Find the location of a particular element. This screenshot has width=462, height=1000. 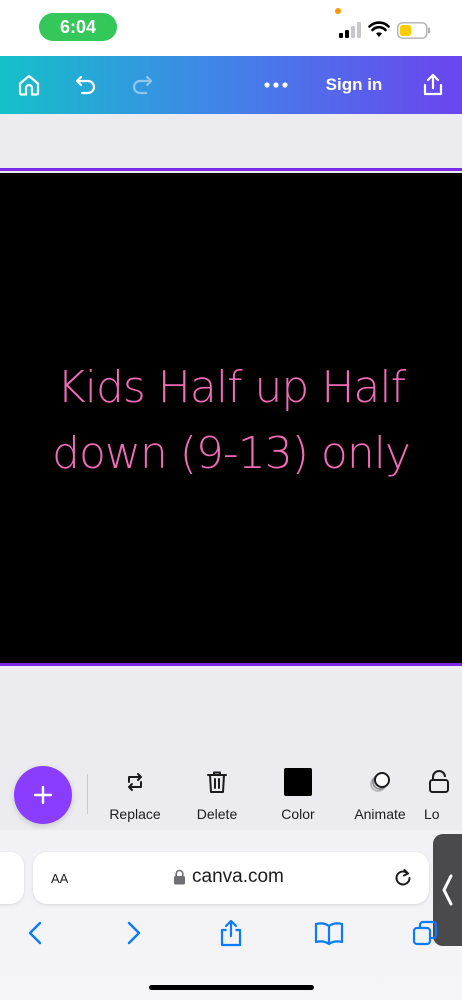

home-indicator is located at coordinates (231, 987).